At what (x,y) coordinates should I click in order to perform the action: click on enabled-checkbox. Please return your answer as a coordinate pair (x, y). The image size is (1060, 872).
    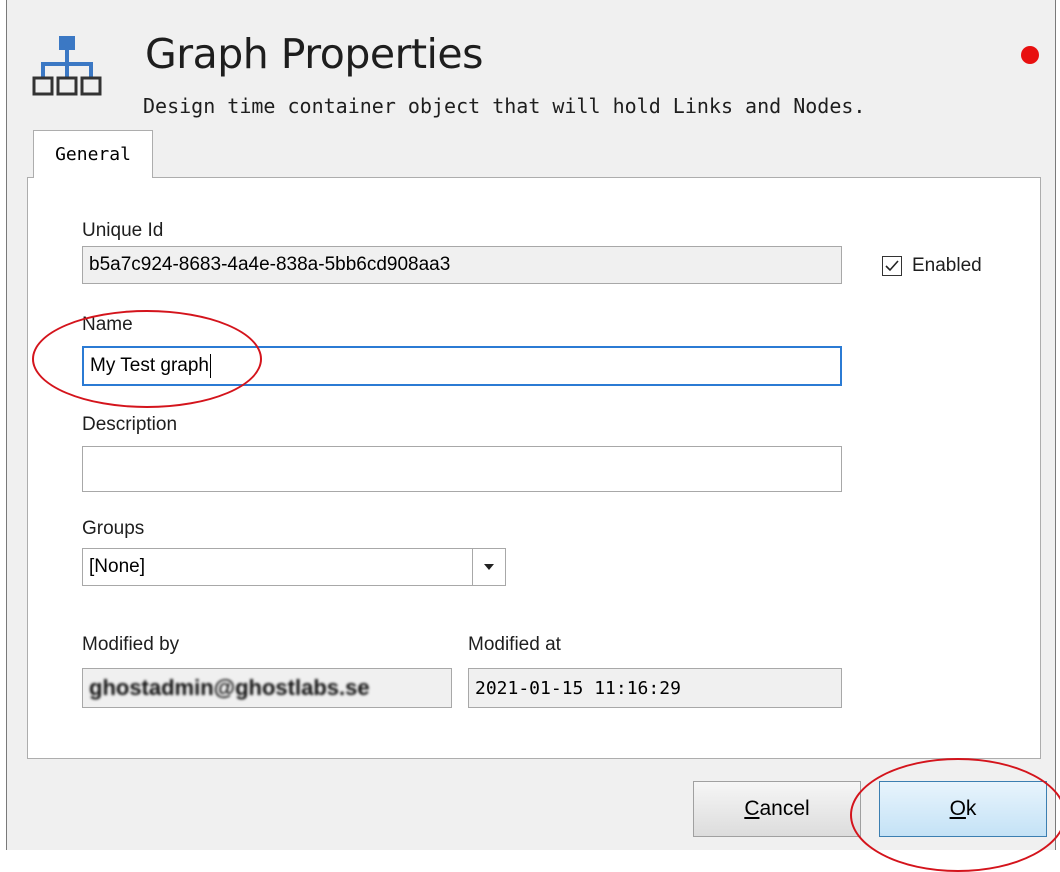
    Looking at the image, I should click on (892, 266).